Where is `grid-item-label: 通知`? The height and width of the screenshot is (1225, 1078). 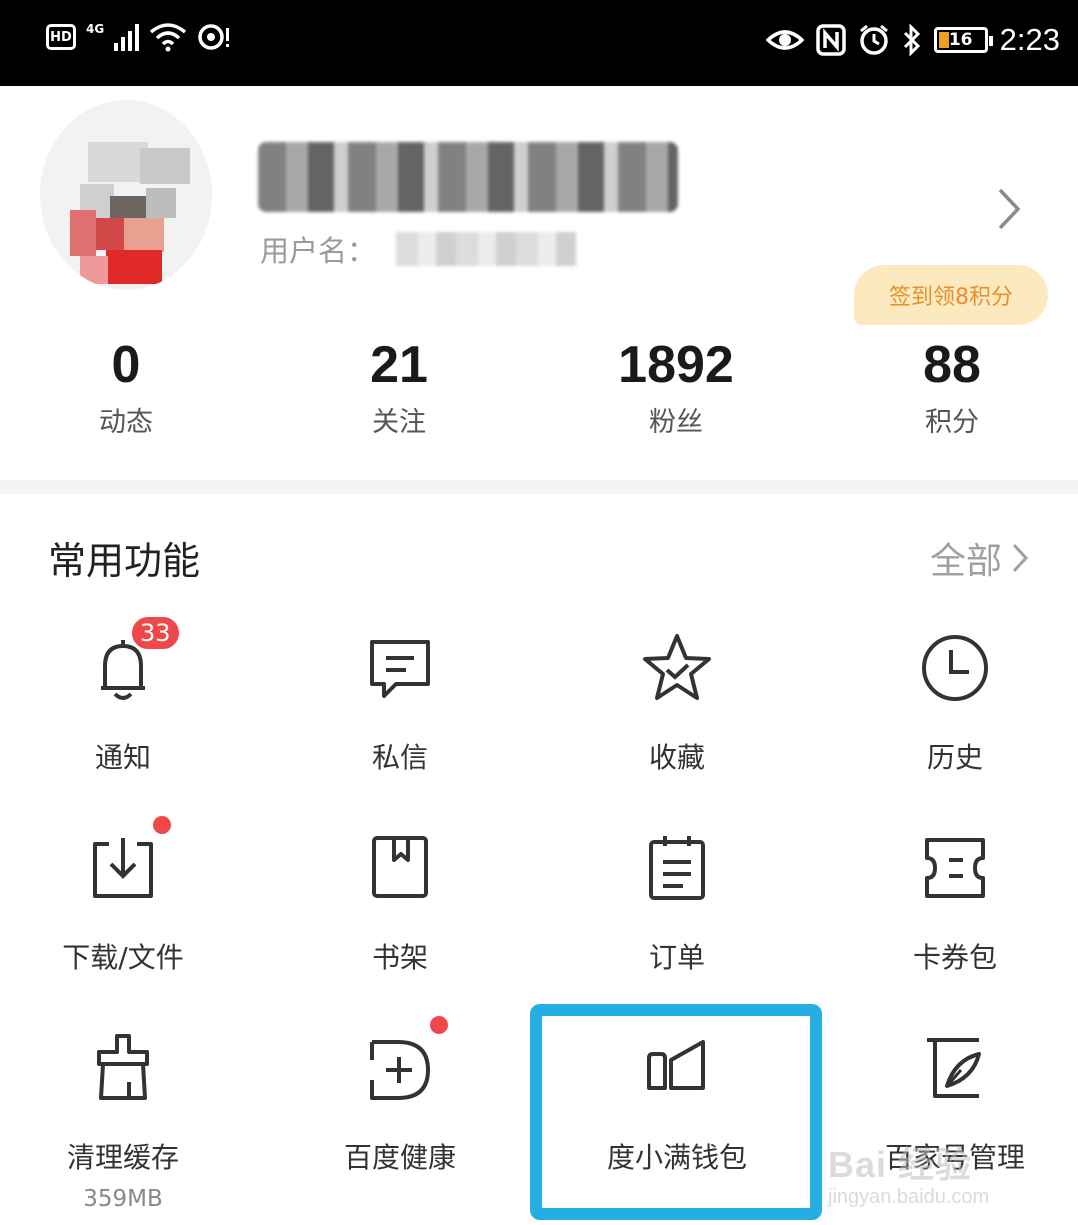 grid-item-label: 通知 is located at coordinates (122, 757).